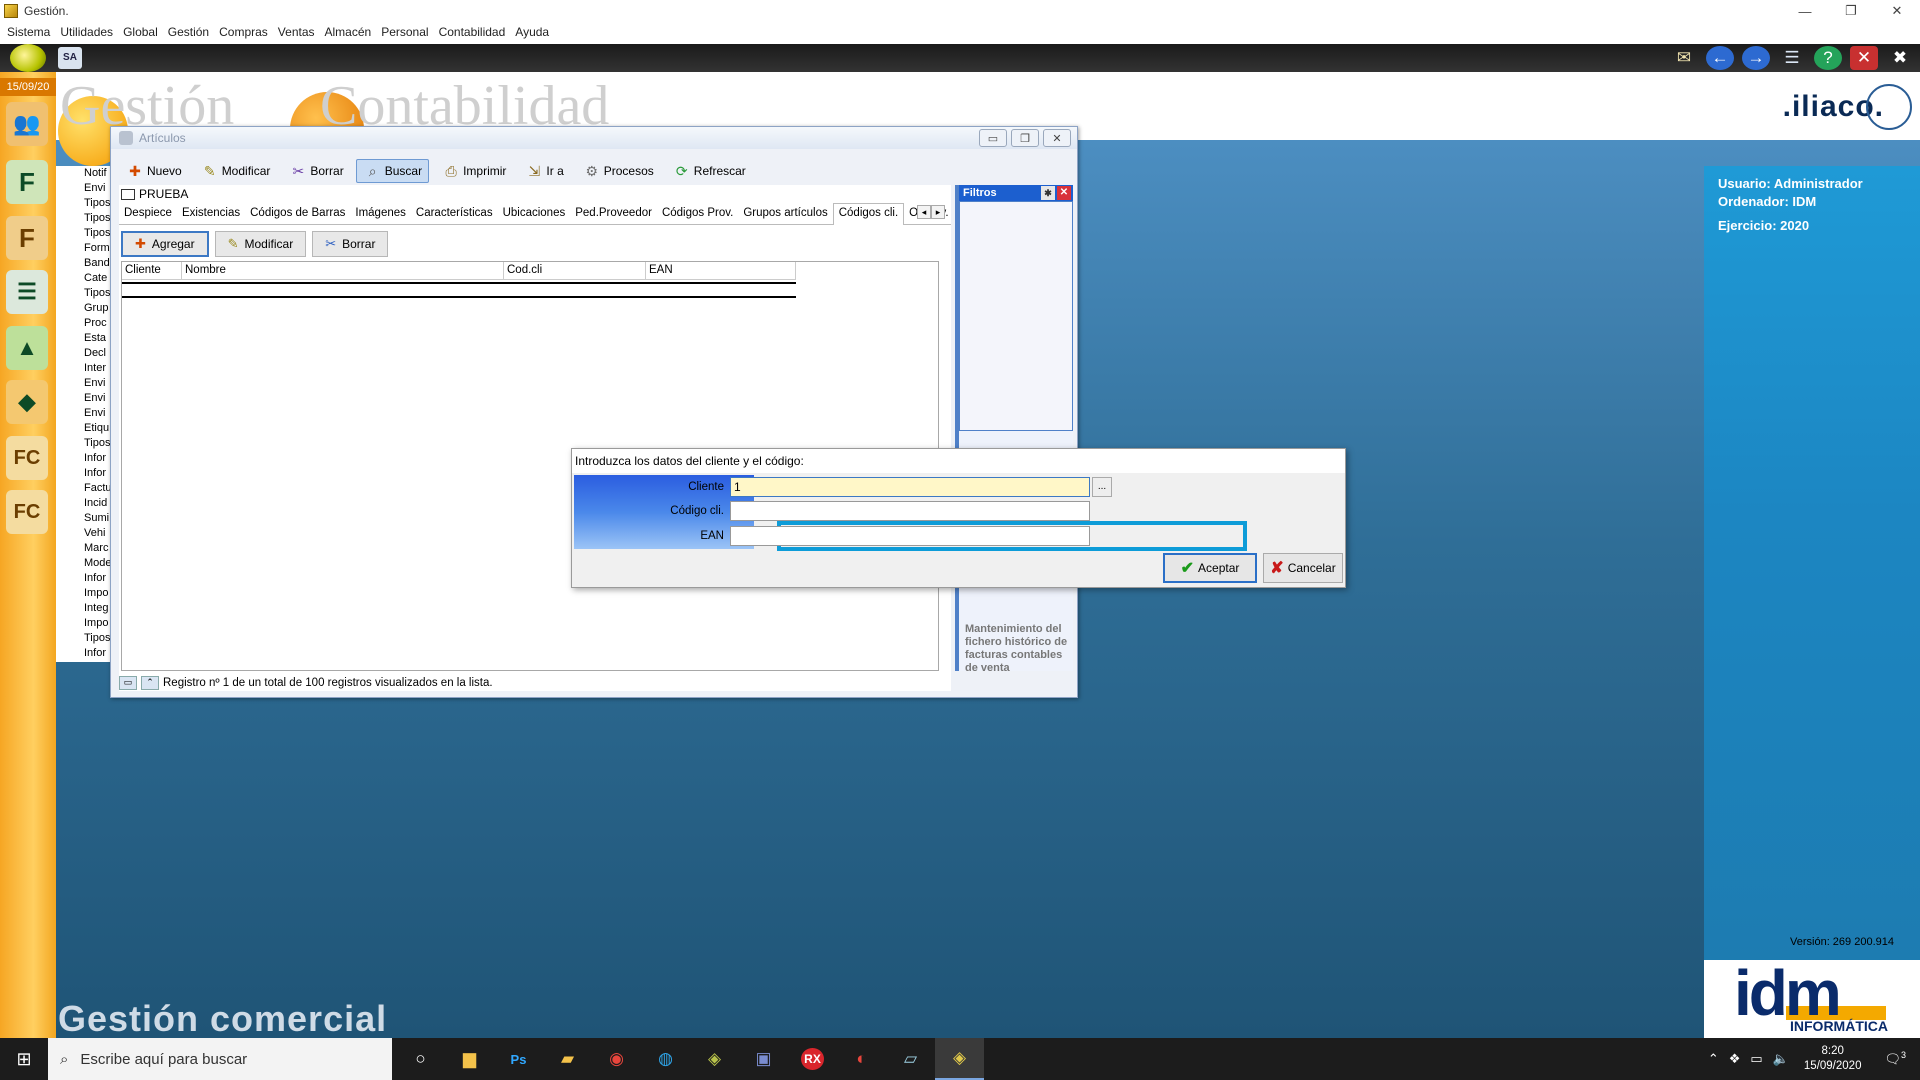 The width and height of the screenshot is (1920, 1080). What do you see at coordinates (83, 548) in the screenshot?
I see `list-item: Marc` at bounding box center [83, 548].